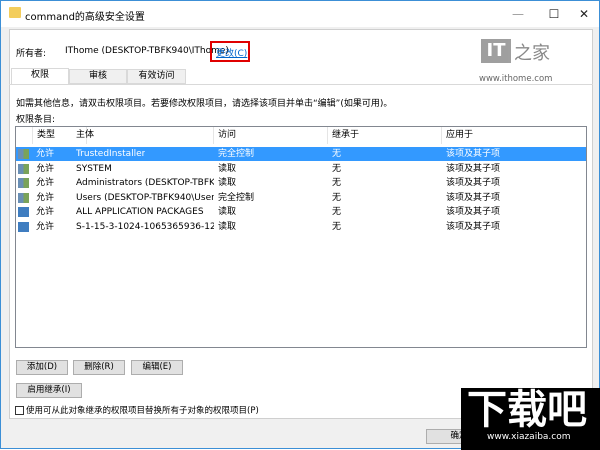 This screenshot has width=600, height=450. Describe the element at coordinates (301, 154) in the screenshot. I see `table-row: 允许 TrustedInstaller 完全控制 无 该项及其子项` at that location.